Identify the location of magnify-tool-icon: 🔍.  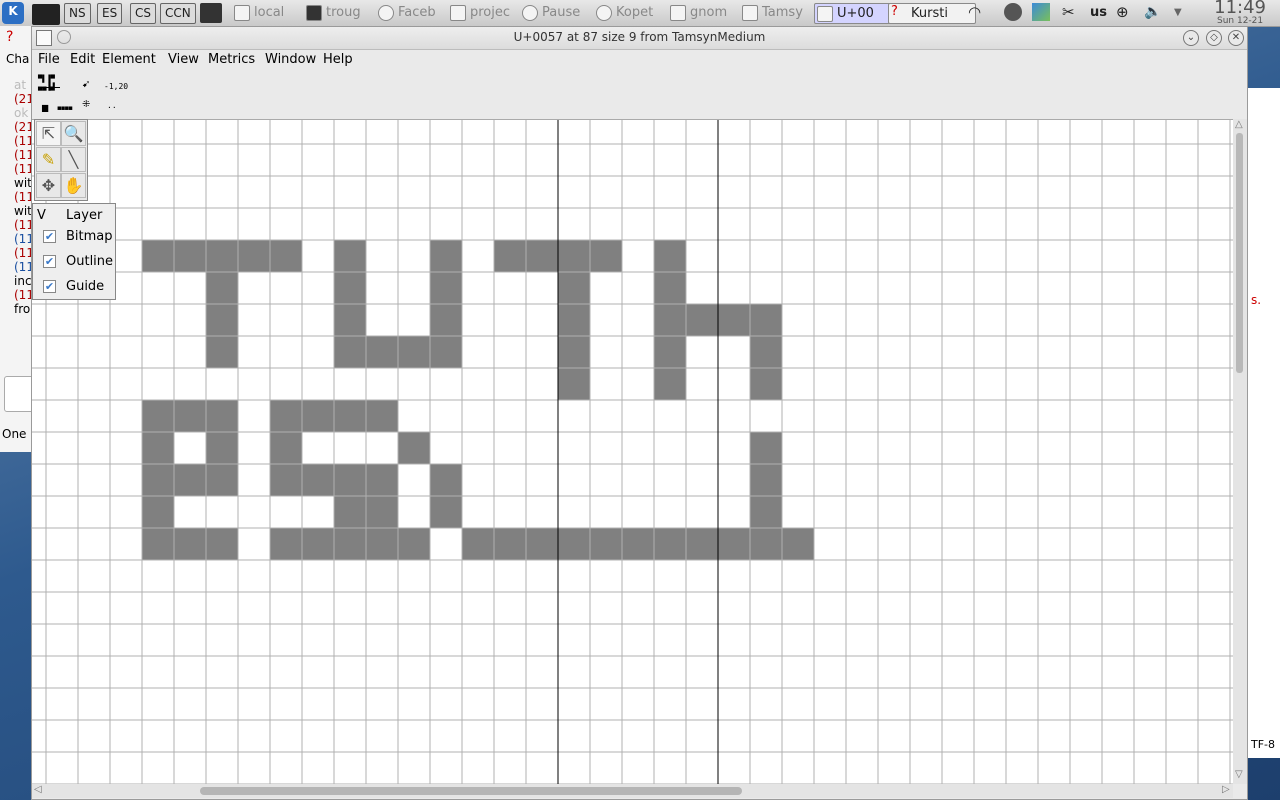
(73, 133).